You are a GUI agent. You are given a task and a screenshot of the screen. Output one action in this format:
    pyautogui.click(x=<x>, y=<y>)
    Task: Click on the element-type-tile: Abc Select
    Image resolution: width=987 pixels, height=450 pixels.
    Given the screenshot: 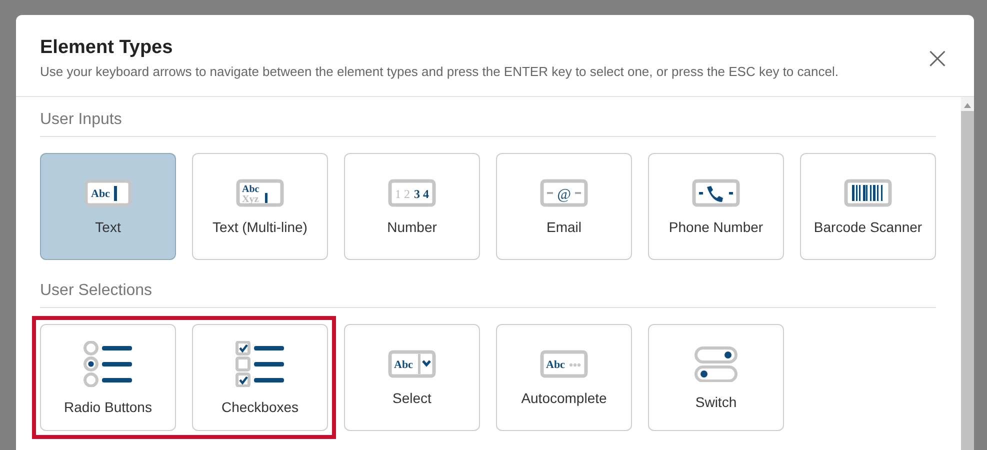 What is the action you would take?
    pyautogui.click(x=412, y=377)
    